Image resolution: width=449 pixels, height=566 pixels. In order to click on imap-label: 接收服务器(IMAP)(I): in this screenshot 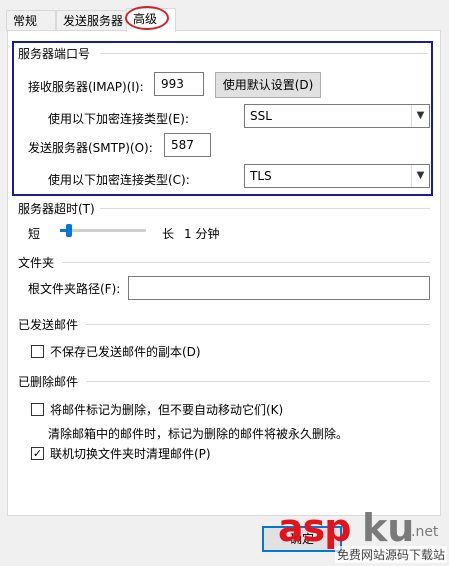, I will do `click(86, 87)`.